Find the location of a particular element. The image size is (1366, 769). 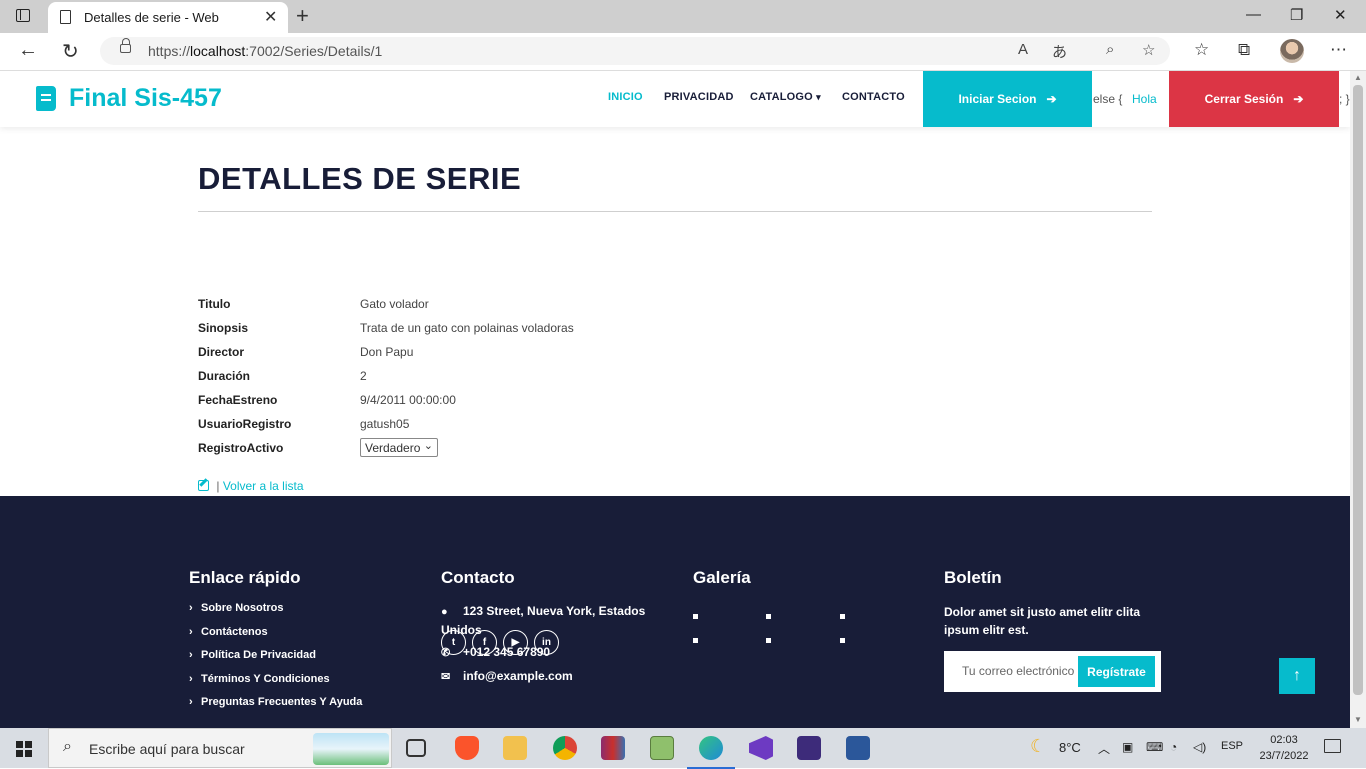

login-button: Iniciar Secion ➔ is located at coordinates (1007, 99).